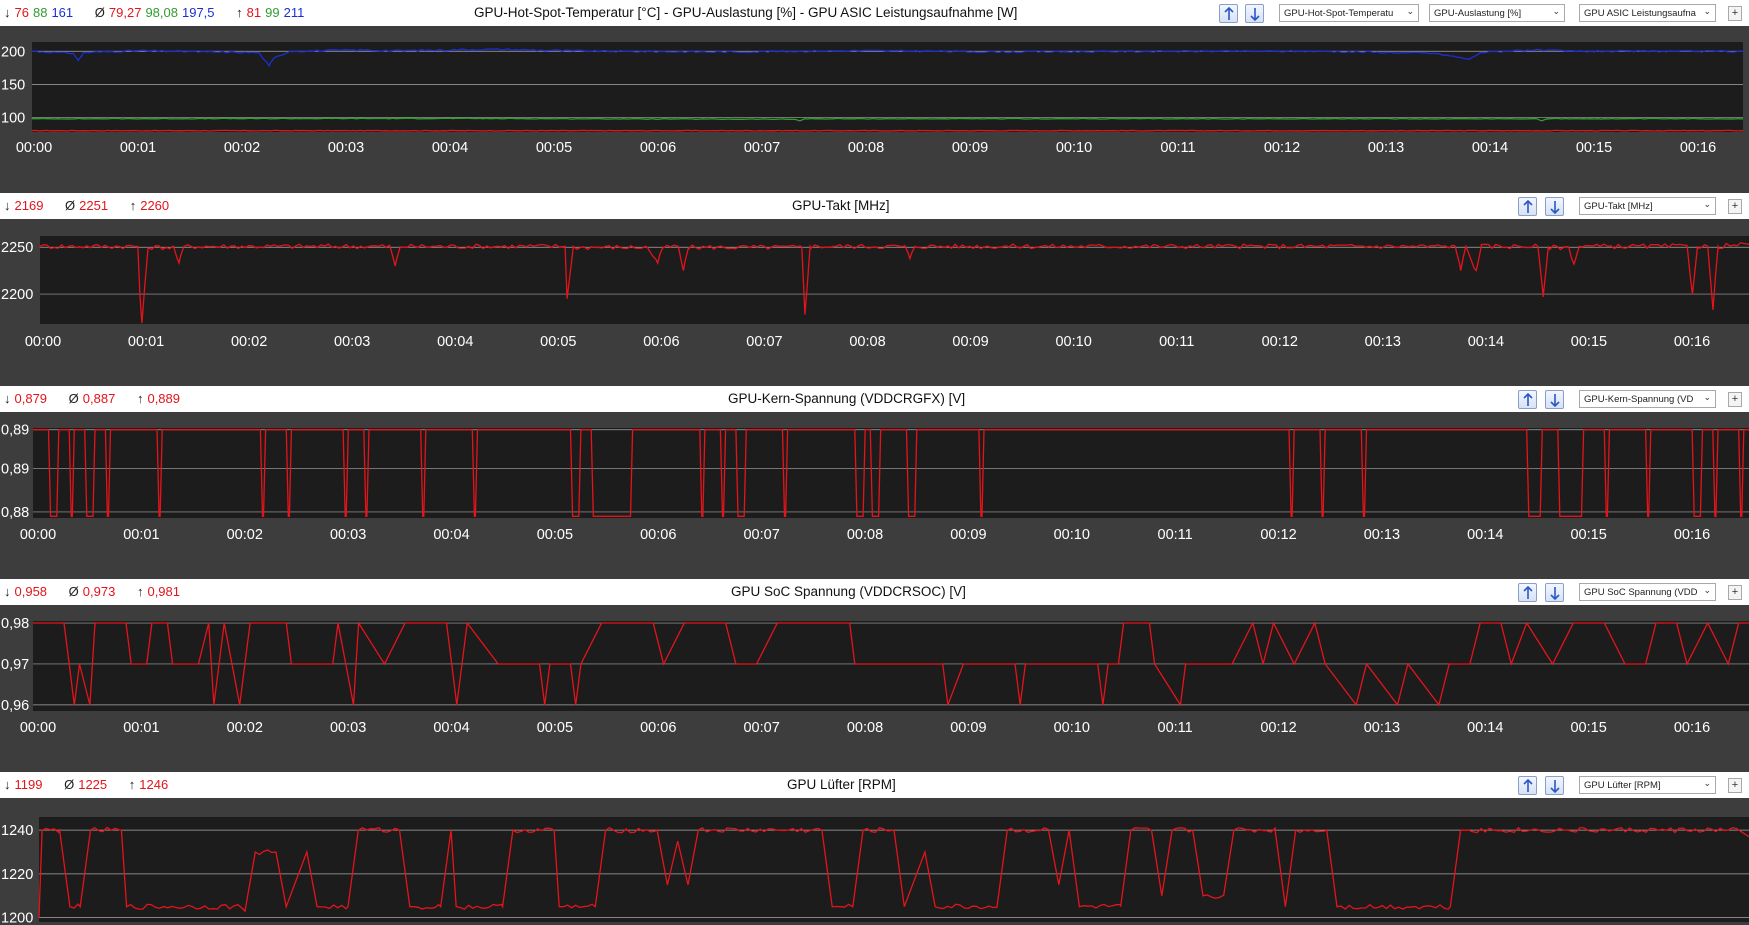 The width and height of the screenshot is (1749, 925). I want to click on sensor-select-2: GPU-Auslastung [%] ⌄, so click(1497, 13).